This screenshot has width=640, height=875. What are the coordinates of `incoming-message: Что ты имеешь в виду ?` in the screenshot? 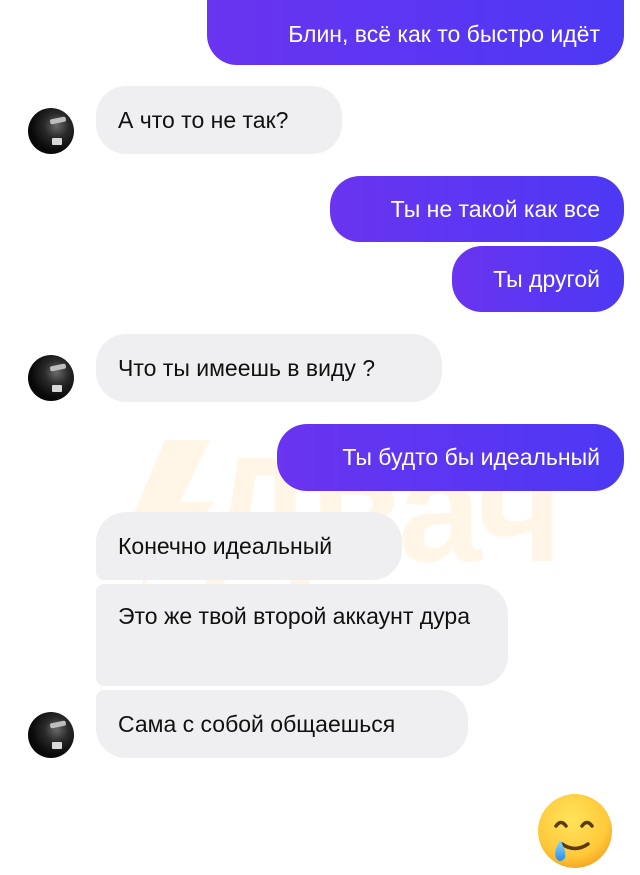 It's located at (269, 368).